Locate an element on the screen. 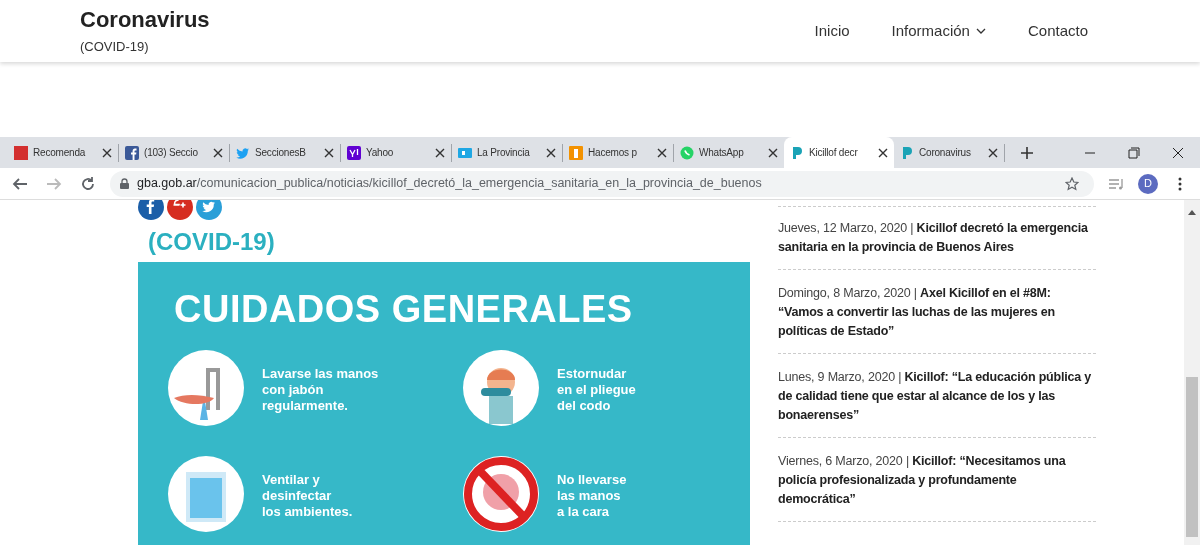 The image size is (1200, 545). browser-tab: Hacemos p is located at coordinates (618, 152).